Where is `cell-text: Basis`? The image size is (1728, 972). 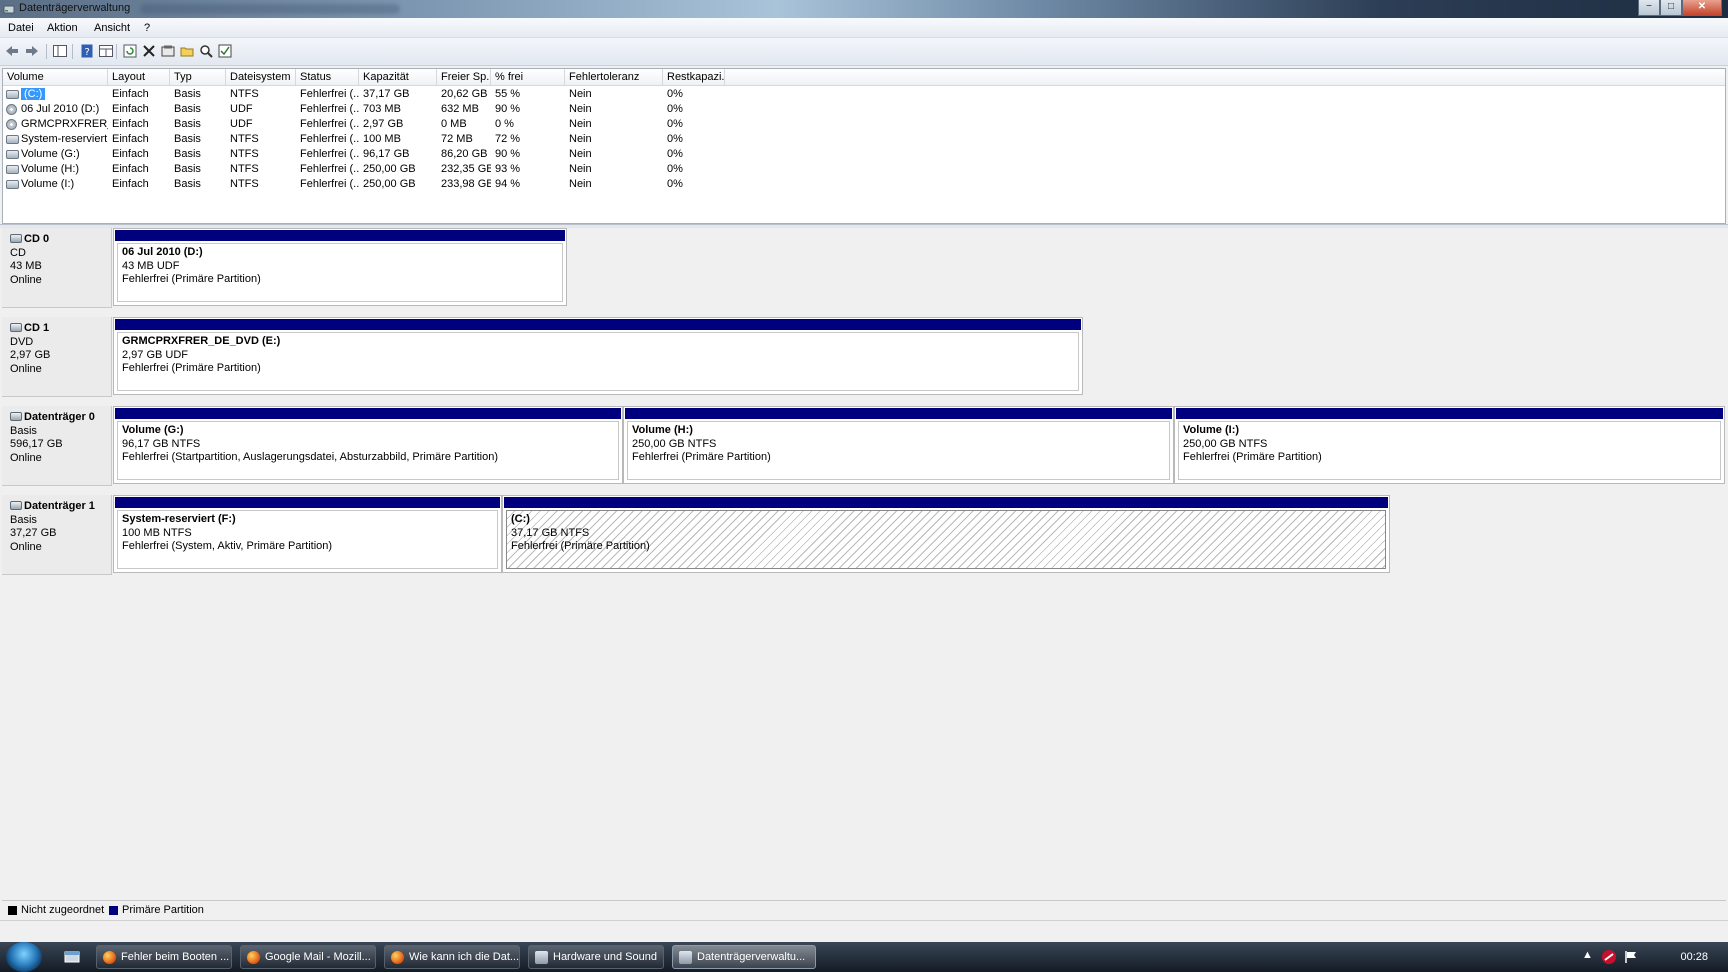 cell-text: Basis is located at coordinates (187, 94).